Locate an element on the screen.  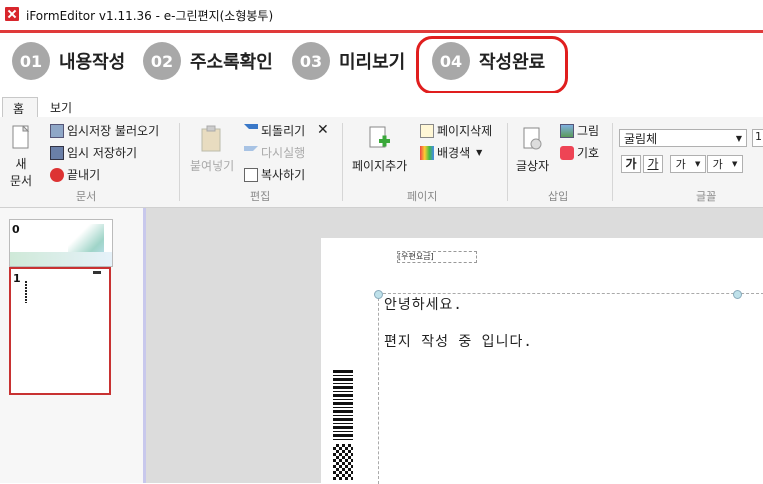
title-bar: iFormEditor v1.11.36 - e-그린편지(소형봉투) is located at coordinates (381, 15).